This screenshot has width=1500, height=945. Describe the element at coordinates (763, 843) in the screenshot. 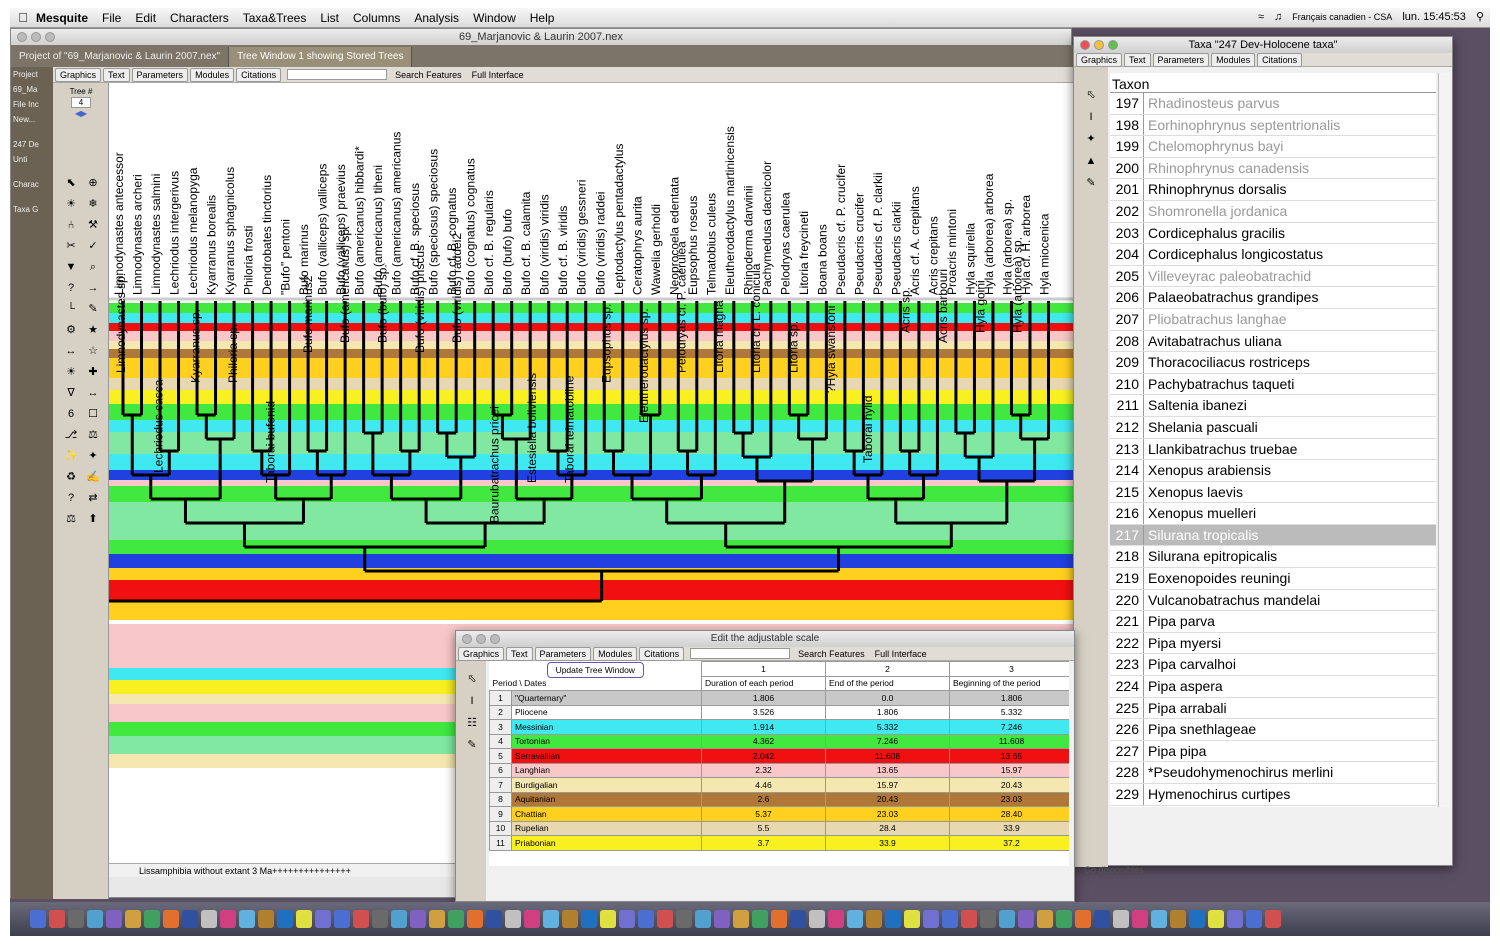

I see `duration-cell: 3.7` at that location.